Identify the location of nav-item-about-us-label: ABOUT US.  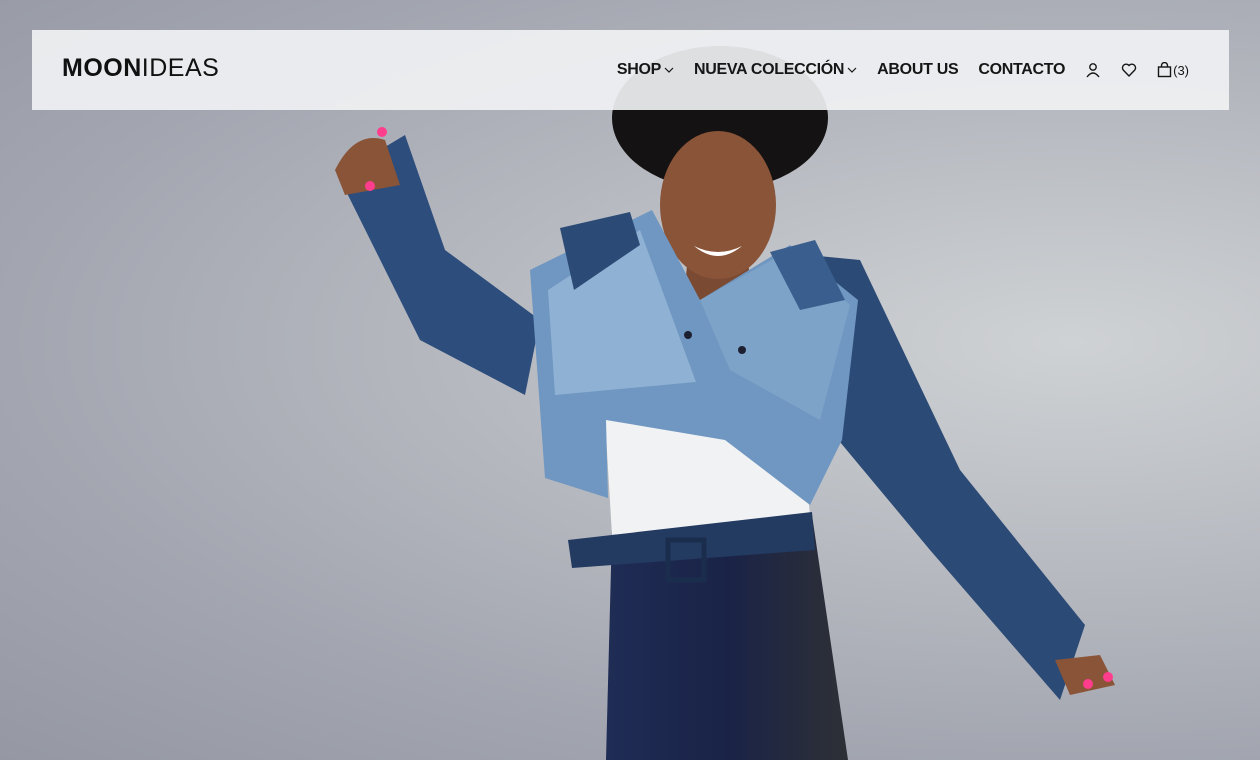
(918, 69).